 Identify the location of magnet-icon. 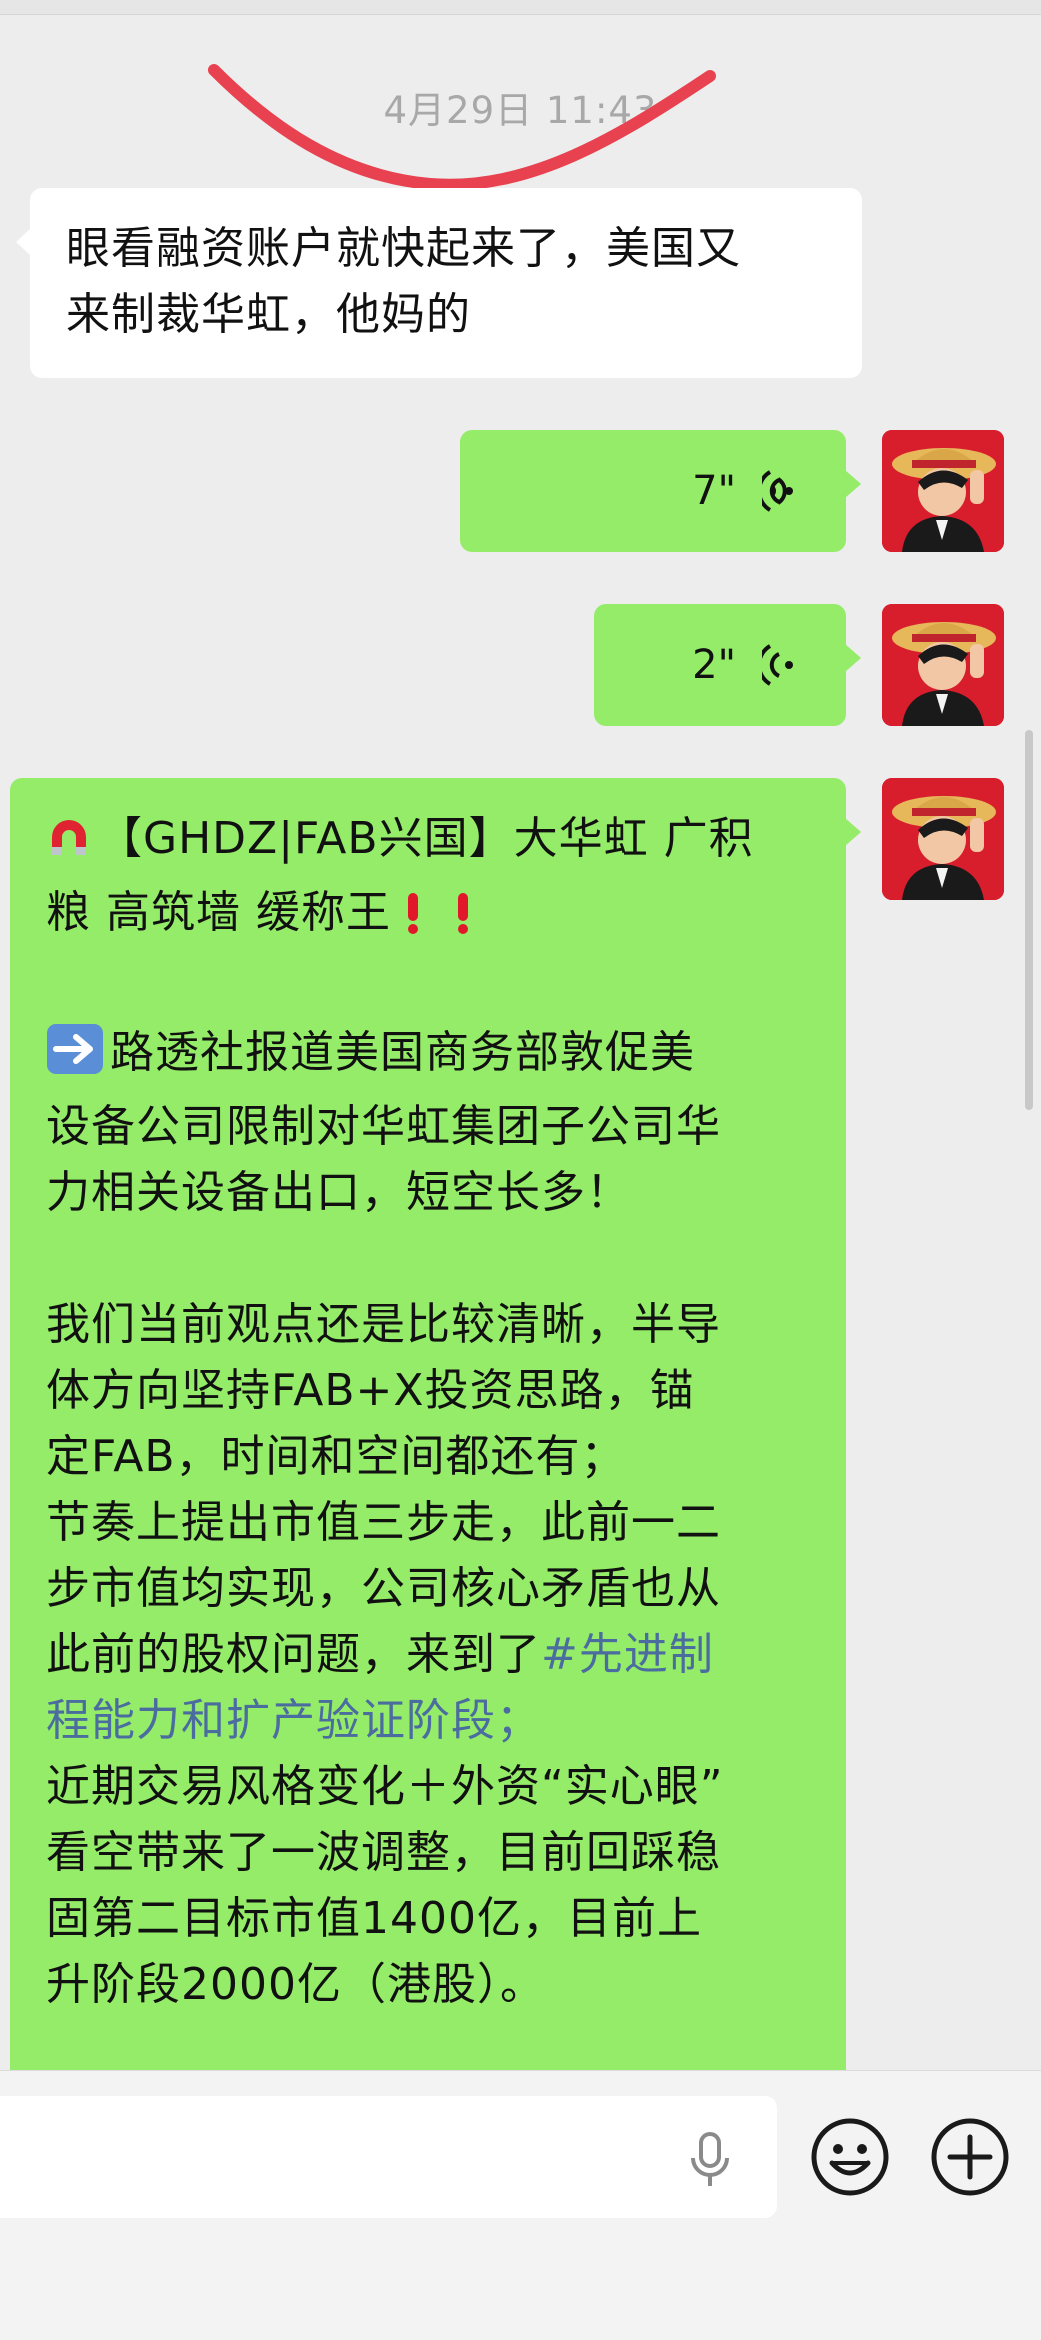
(69, 847).